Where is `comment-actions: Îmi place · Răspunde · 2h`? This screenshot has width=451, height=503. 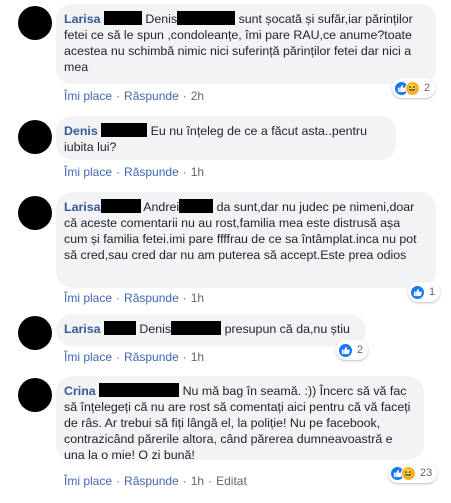 comment-actions: Îmi place · Răspunde · 2h is located at coordinates (134, 96).